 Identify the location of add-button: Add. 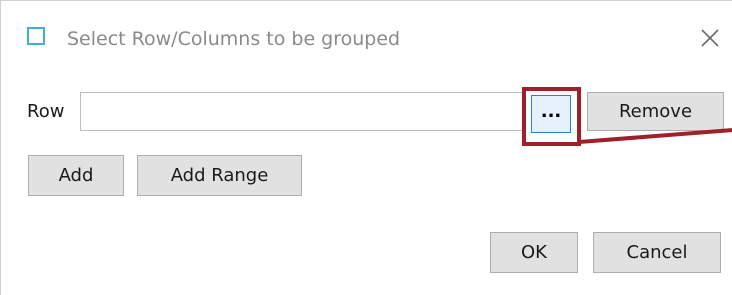
(76, 175).